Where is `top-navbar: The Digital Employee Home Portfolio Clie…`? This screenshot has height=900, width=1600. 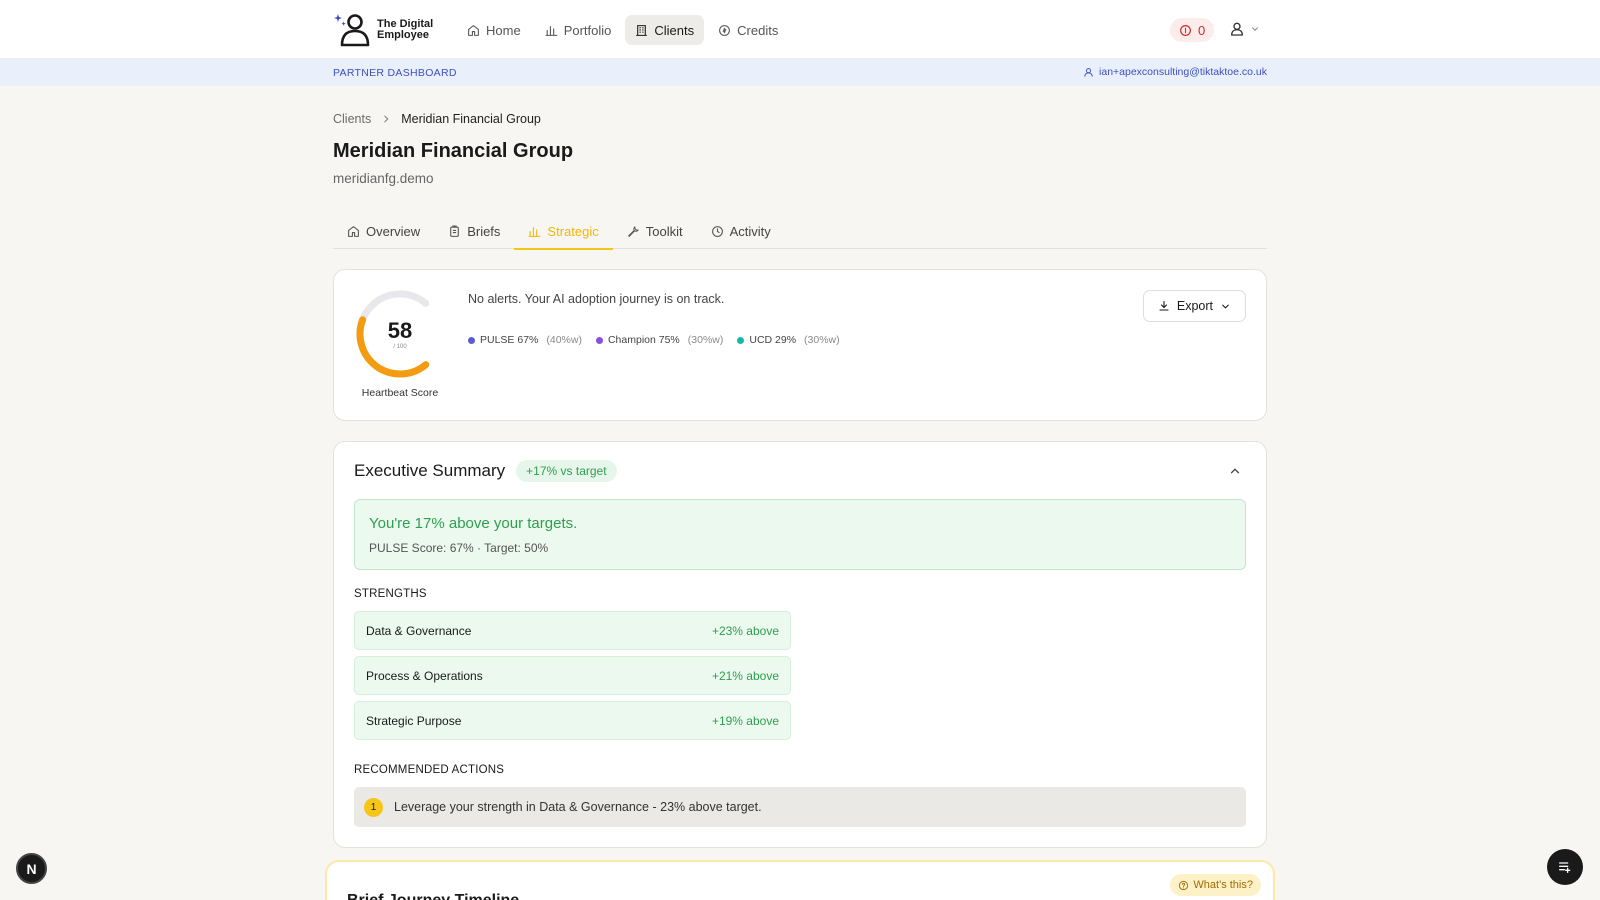 top-navbar: The Digital Employee Home Portfolio Clie… is located at coordinates (800, 29).